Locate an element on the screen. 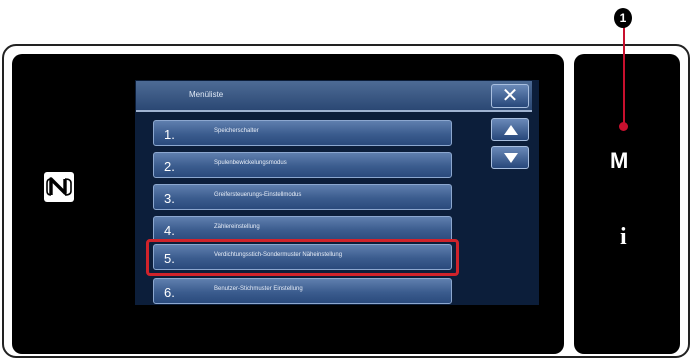  menu-key: M is located at coordinates (619, 161).